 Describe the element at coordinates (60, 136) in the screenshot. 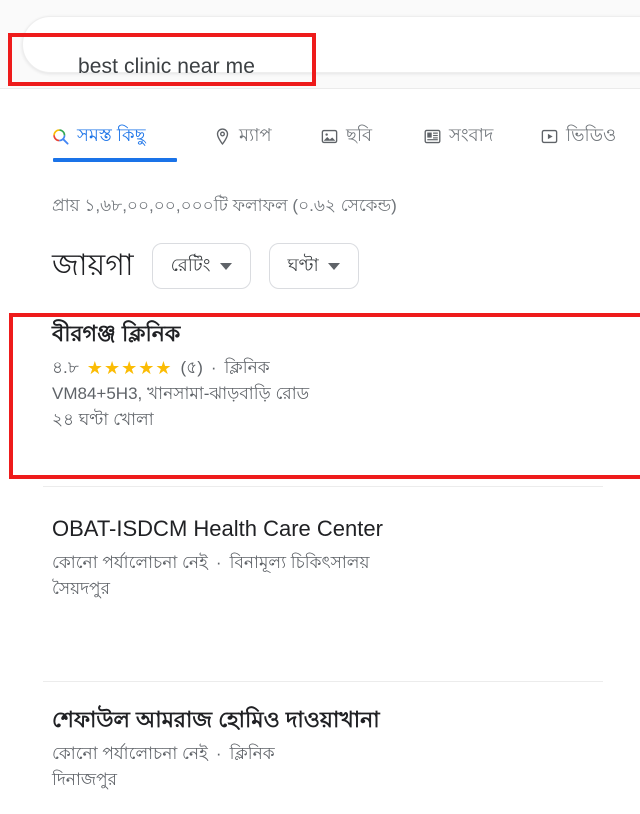

I see `google-search-icon` at that location.